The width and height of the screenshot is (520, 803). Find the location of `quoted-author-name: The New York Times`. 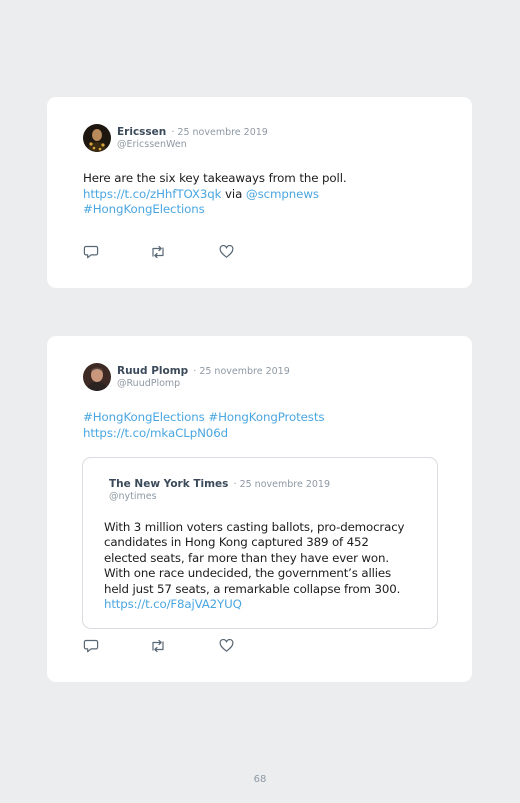

quoted-author-name: The New York Times is located at coordinates (168, 484).